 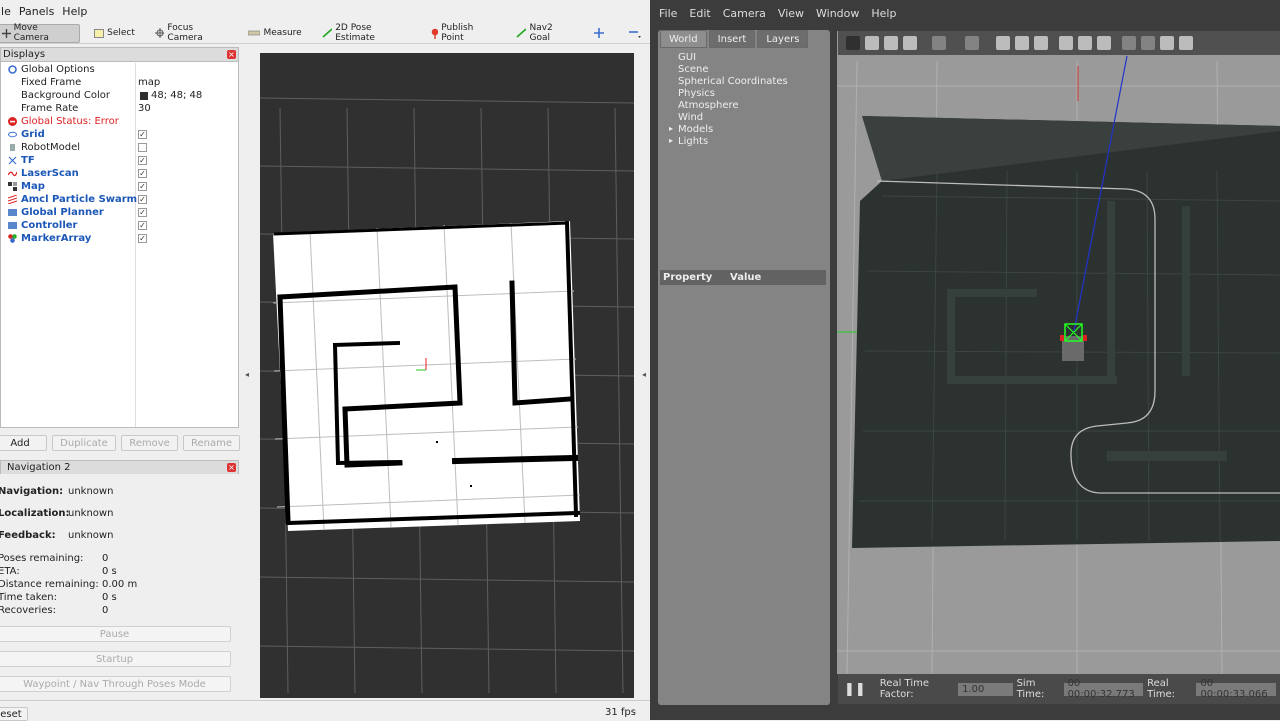 What do you see at coordinates (464, 33) in the screenshot?
I see `publish-point-tool: Publish Point` at bounding box center [464, 33].